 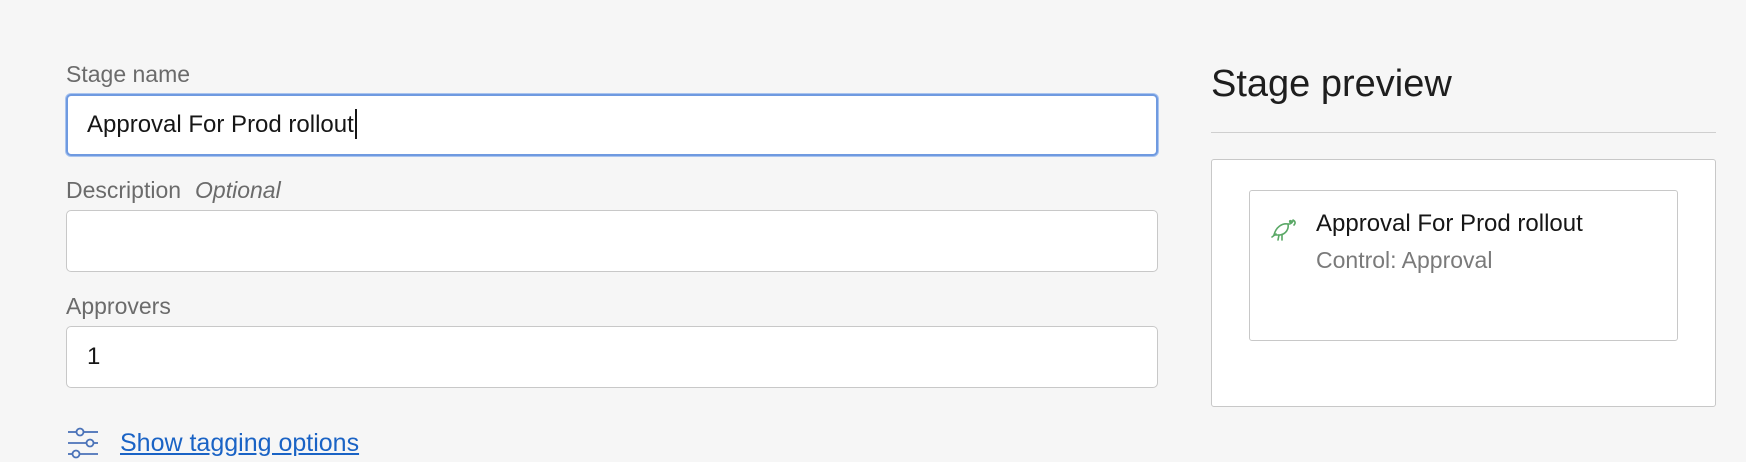 I want to click on text-caret, so click(x=355, y=123).